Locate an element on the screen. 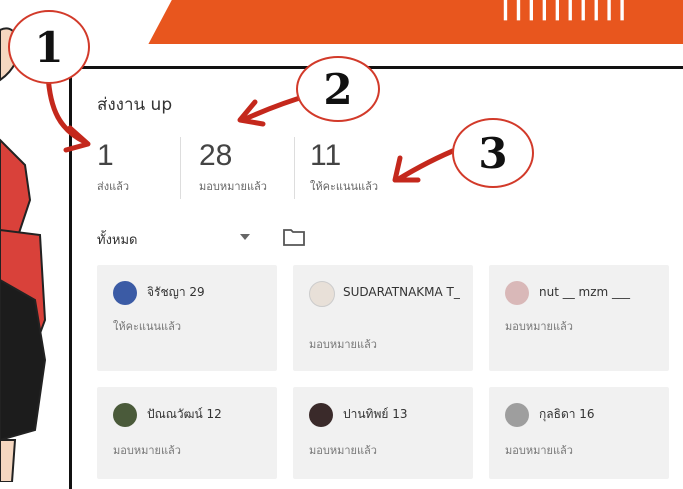 This screenshot has height=489, width=683. stat-value: 1 is located at coordinates (105, 155).